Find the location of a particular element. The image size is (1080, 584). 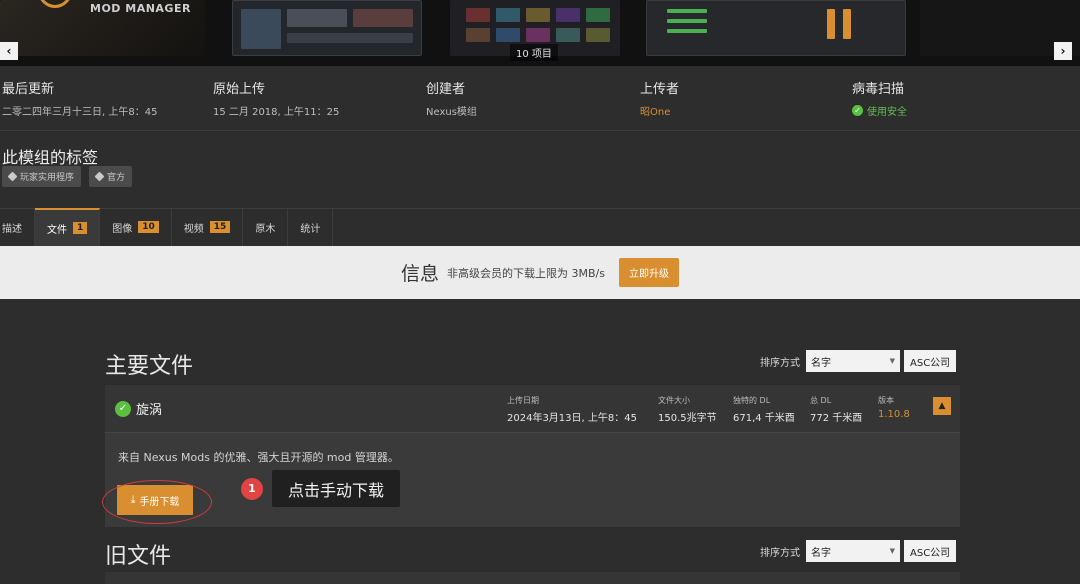

chevron-right-icon: › is located at coordinates (1063, 51).